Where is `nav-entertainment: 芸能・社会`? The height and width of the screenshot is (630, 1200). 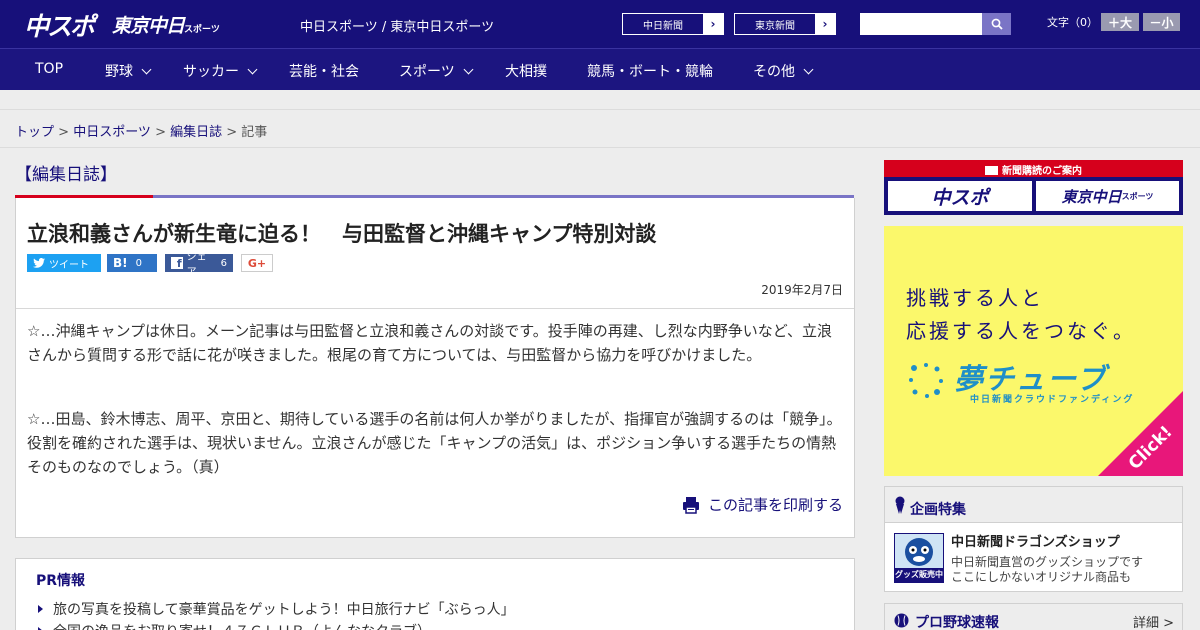 nav-entertainment: 芸能・社会 is located at coordinates (324, 71).